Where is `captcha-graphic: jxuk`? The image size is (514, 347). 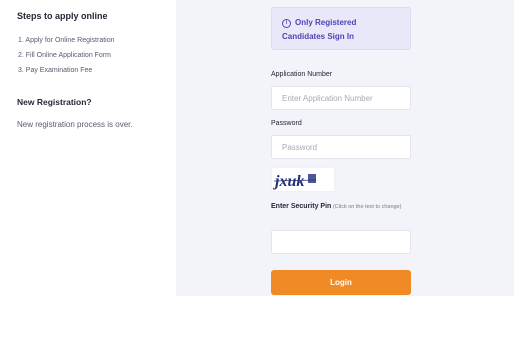
captcha-graphic: jxuk is located at coordinates (294, 181).